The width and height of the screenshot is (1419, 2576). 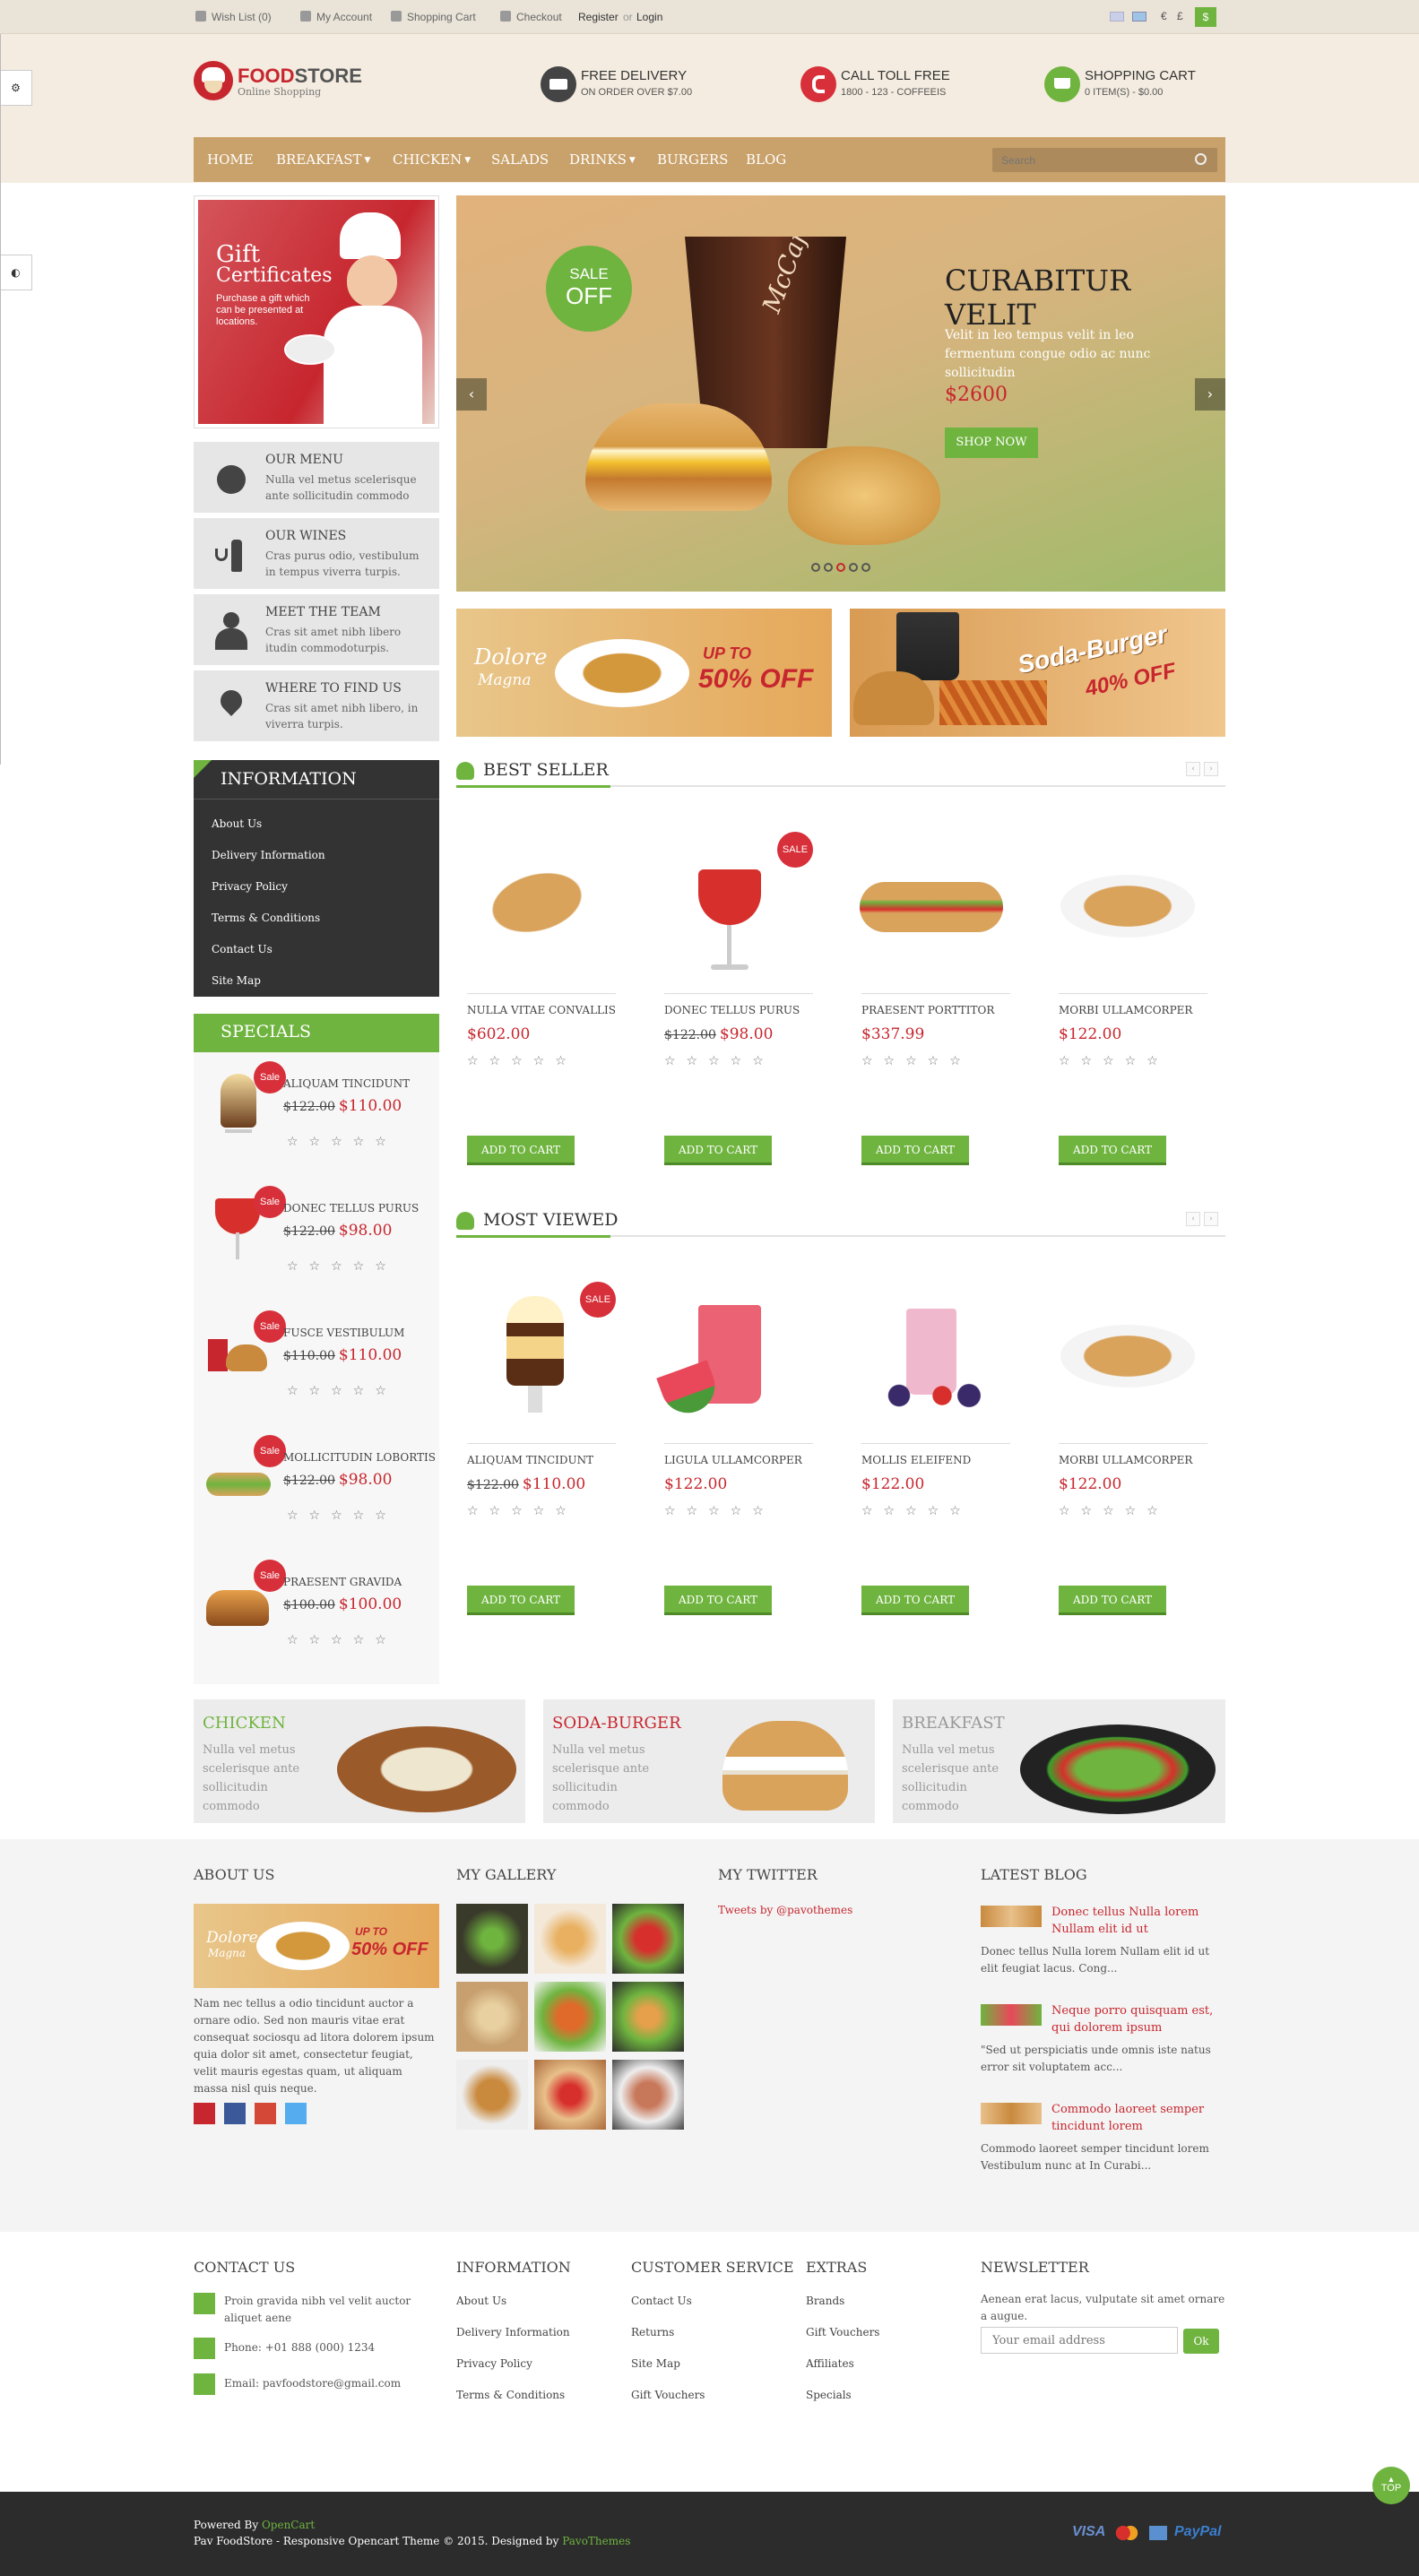 I want to click on back-to-top-button: ▲ TOP, so click(x=1391, y=2485).